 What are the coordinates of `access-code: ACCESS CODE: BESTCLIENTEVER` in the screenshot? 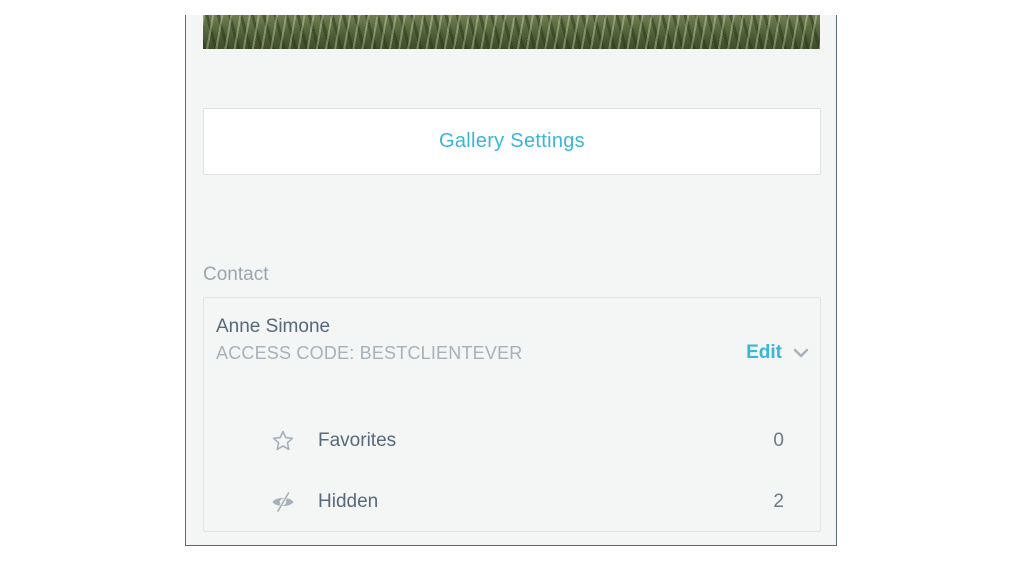 It's located at (369, 353).